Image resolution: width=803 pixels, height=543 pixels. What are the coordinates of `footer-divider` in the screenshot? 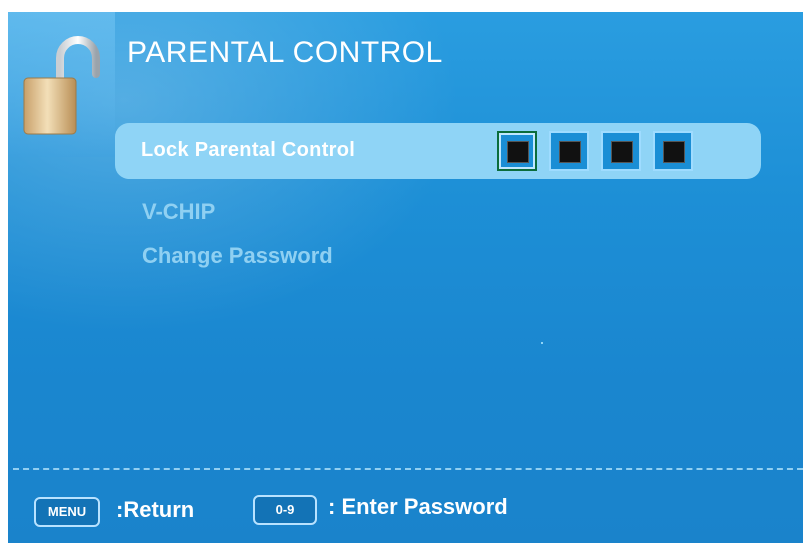 It's located at (408, 469).